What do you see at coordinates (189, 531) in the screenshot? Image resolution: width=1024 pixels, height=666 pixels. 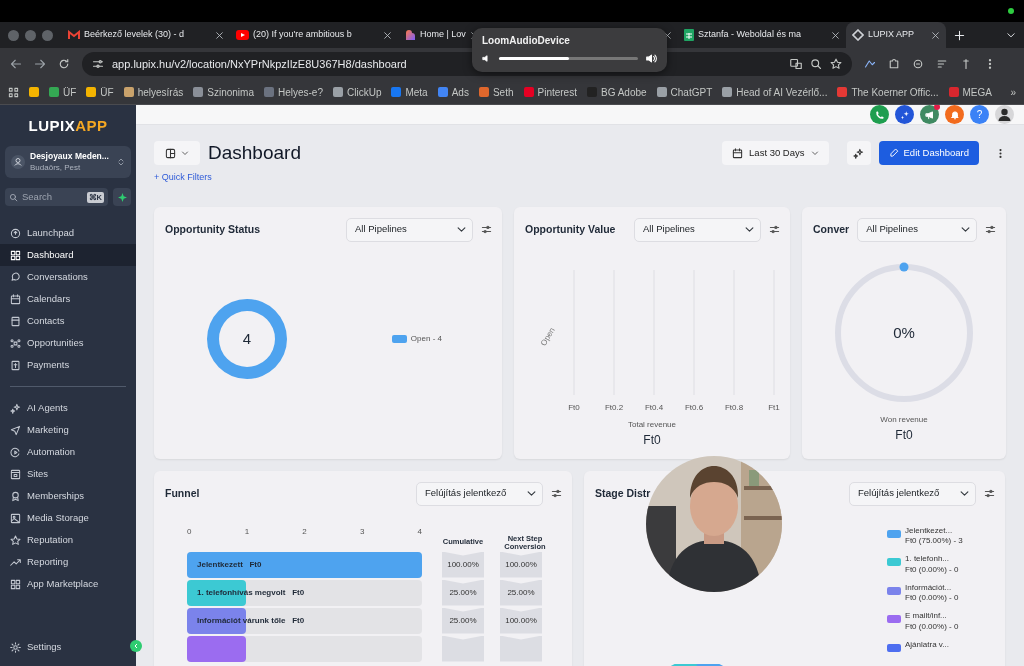 I see `axis-tick-label: 0` at bounding box center [189, 531].